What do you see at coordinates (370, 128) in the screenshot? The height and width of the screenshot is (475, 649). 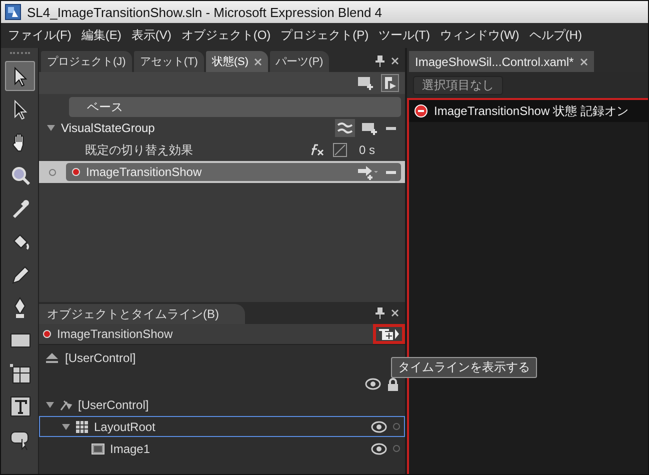 I see `add-state-icon` at bounding box center [370, 128].